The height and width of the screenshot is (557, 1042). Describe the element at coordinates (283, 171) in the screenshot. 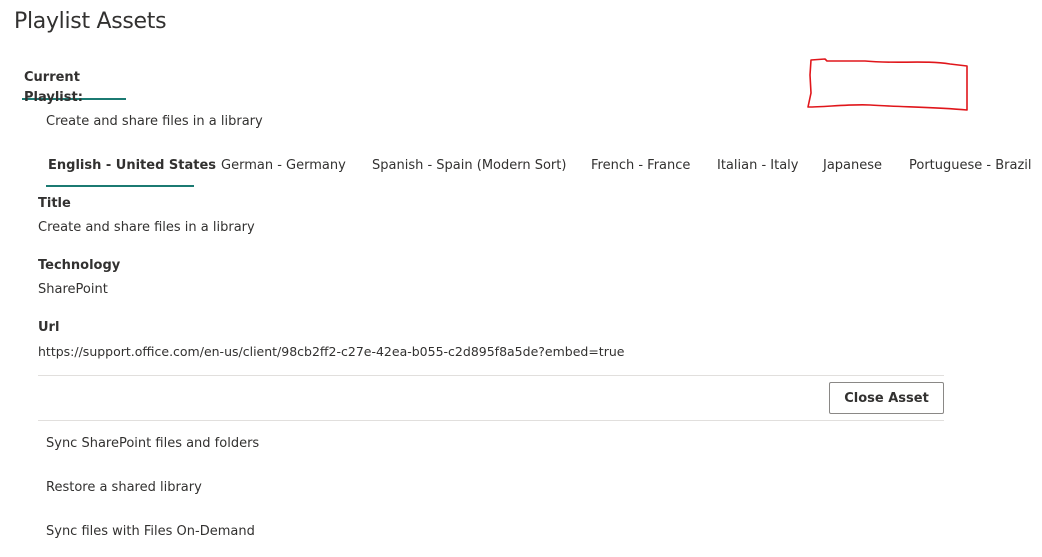

I see `tab-german-germany: German - Germany` at that location.